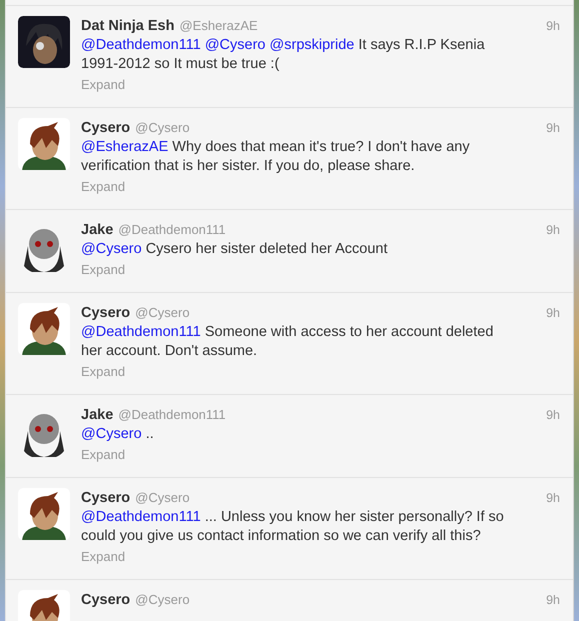  I want to click on user-handle: @EsherazAE, so click(218, 26).